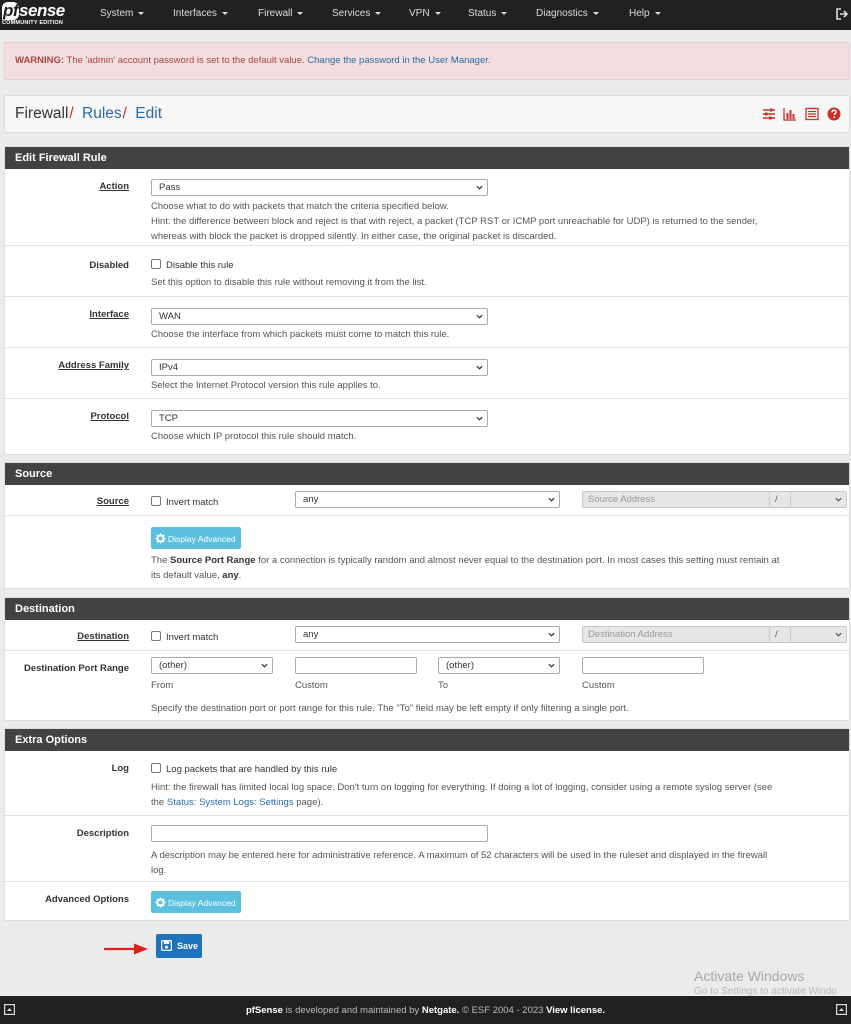 This screenshot has width=851, height=1024. What do you see at coordinates (114, 186) in the screenshot?
I see `action-label: Action` at bounding box center [114, 186].